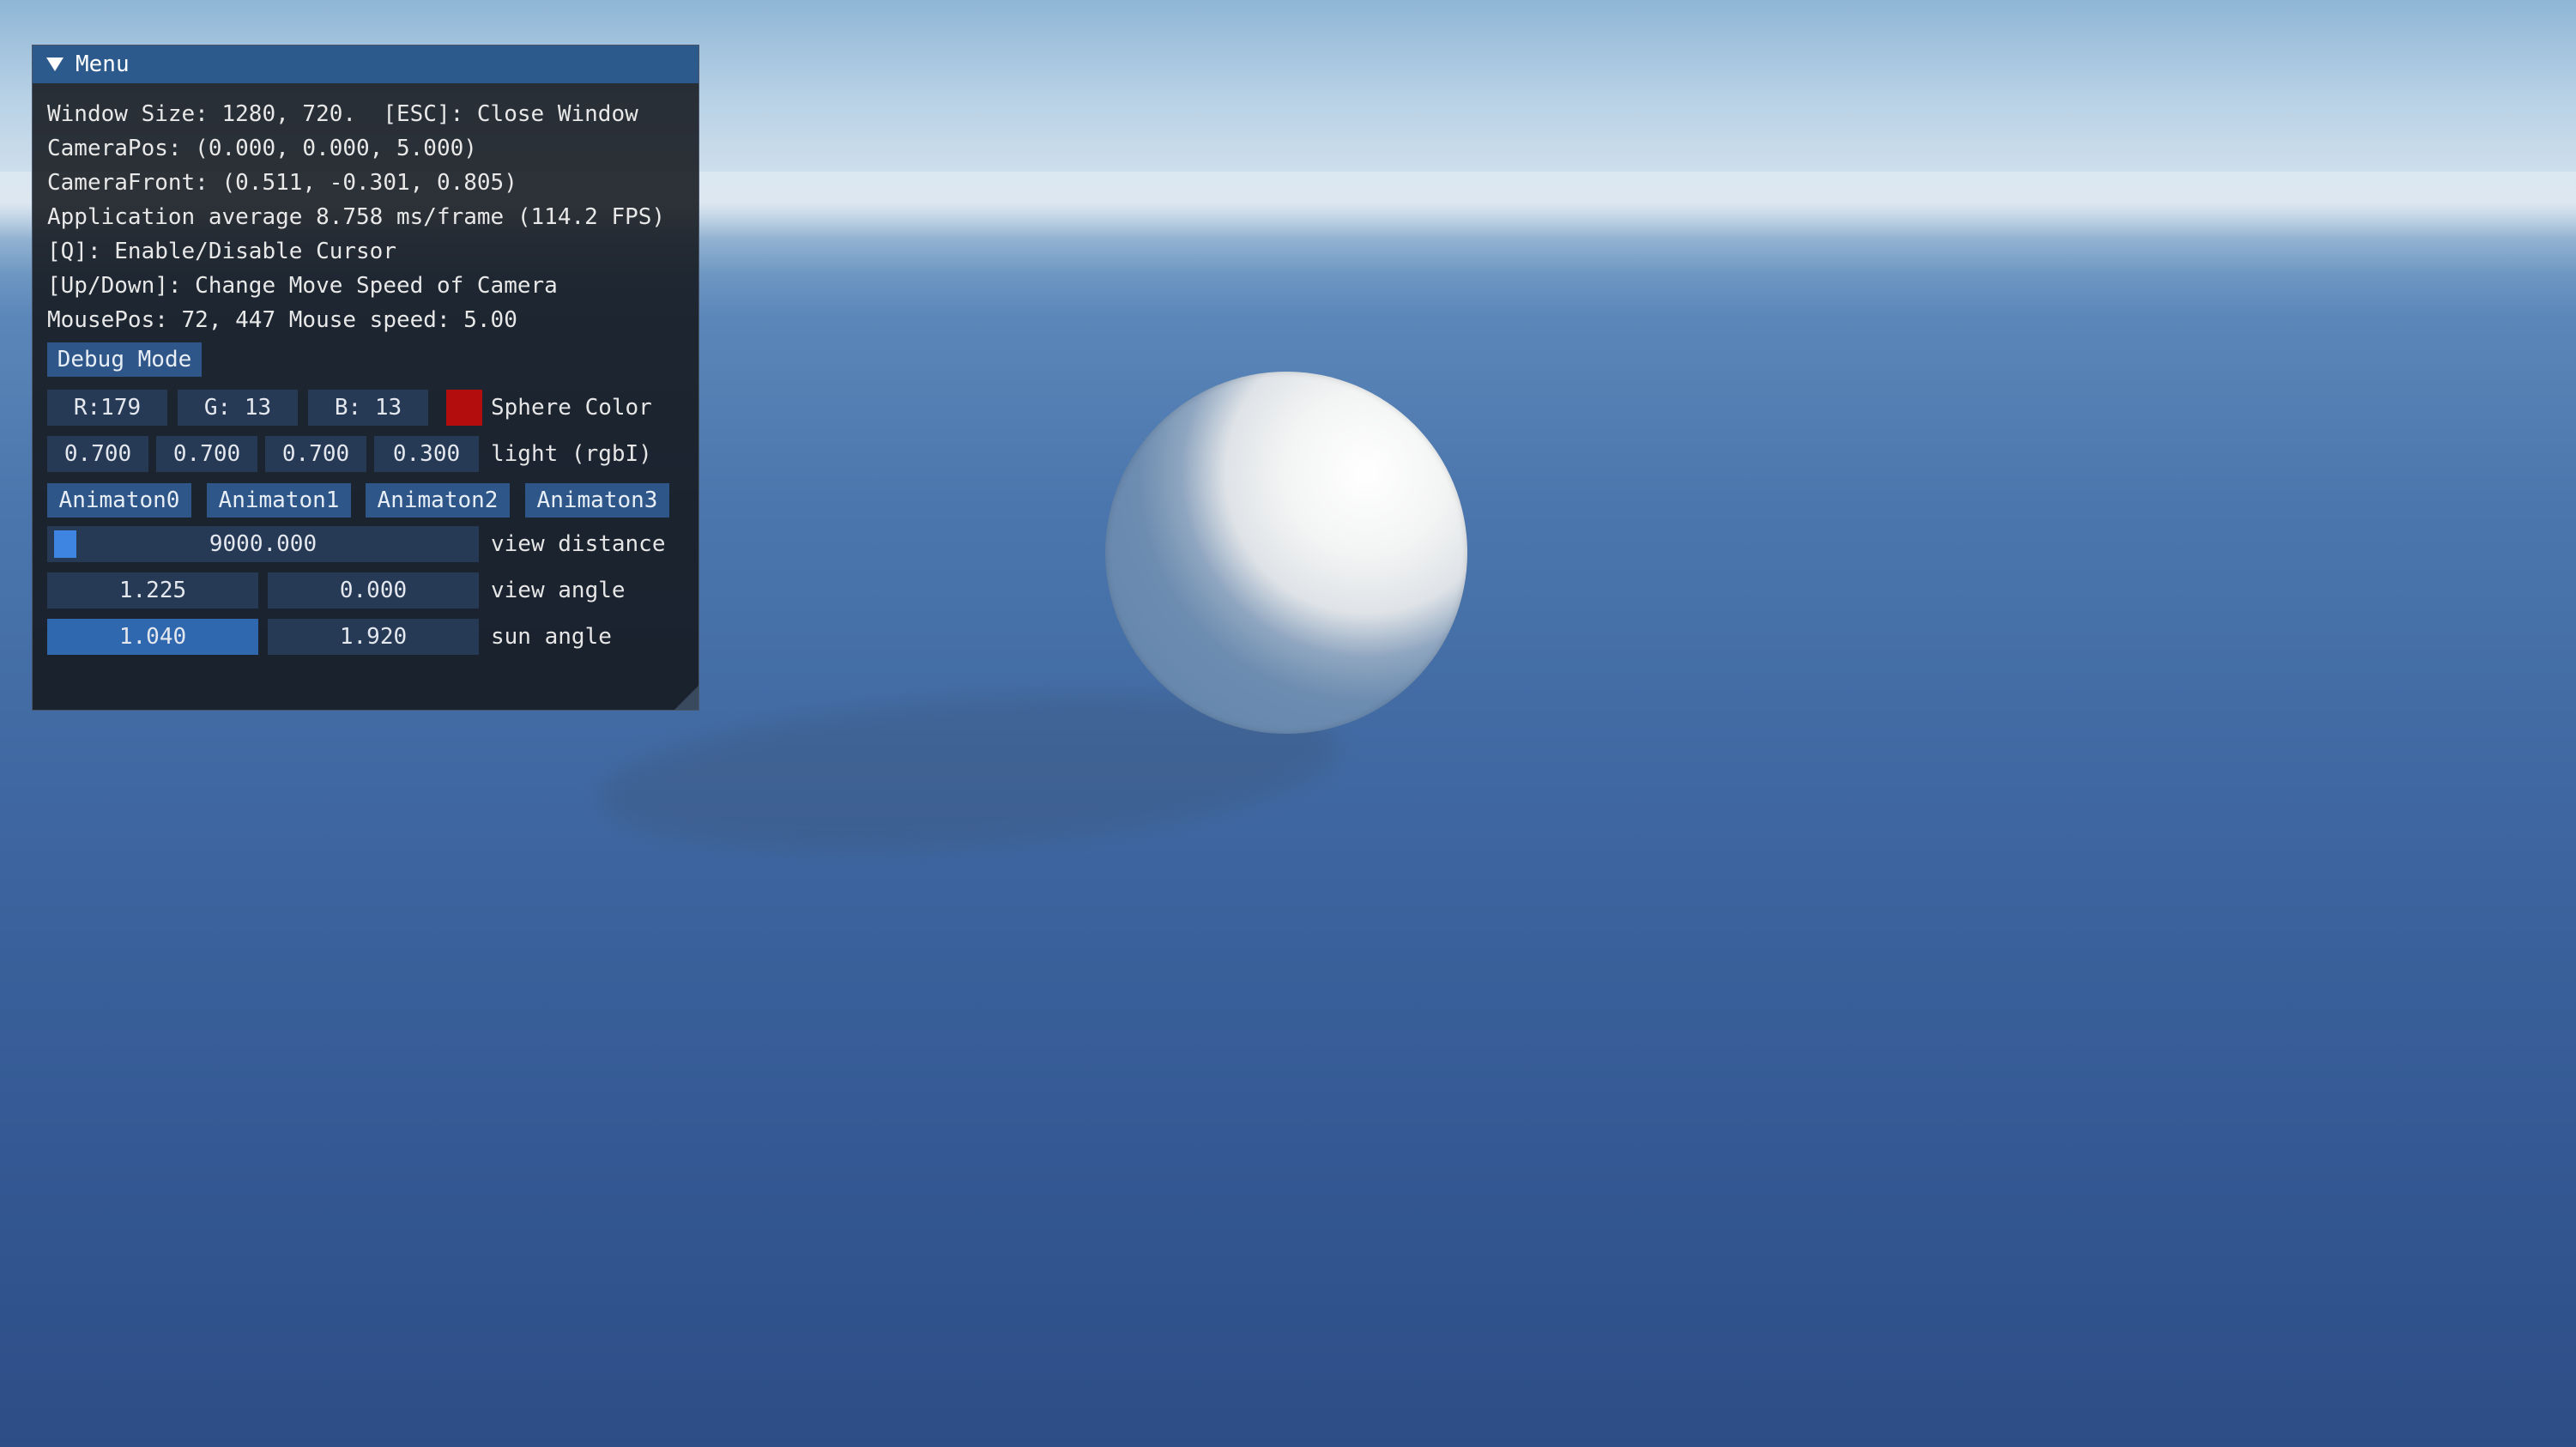 This screenshot has width=2576, height=1447. I want to click on window-resize-grip, so click(686, 698).